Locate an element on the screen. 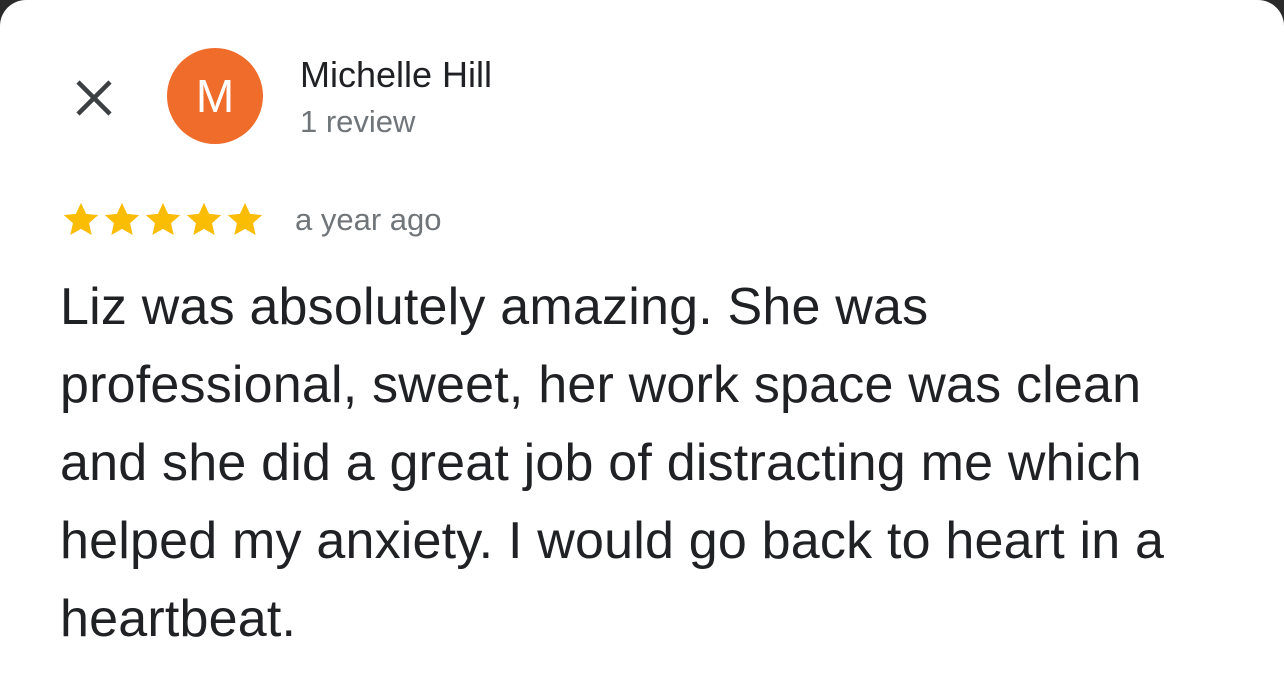  author-name: Michelle Hill is located at coordinates (396, 75).